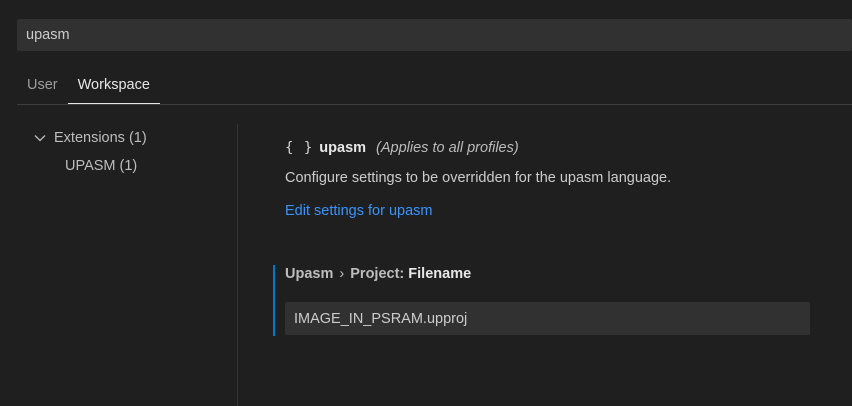  I want to click on setting-subcategory: Project:, so click(377, 274).